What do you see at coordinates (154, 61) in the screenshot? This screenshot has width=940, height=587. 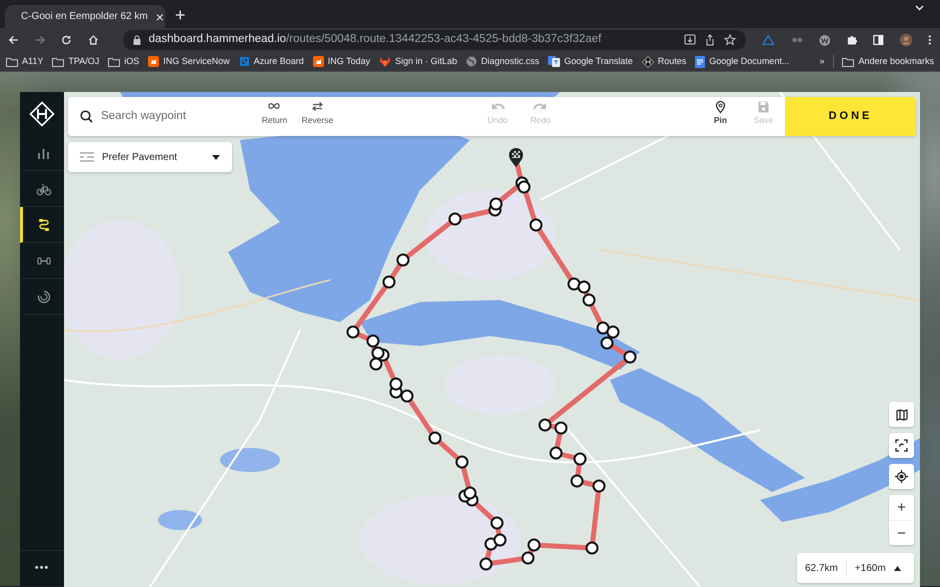 I see `lion-icon` at bounding box center [154, 61].